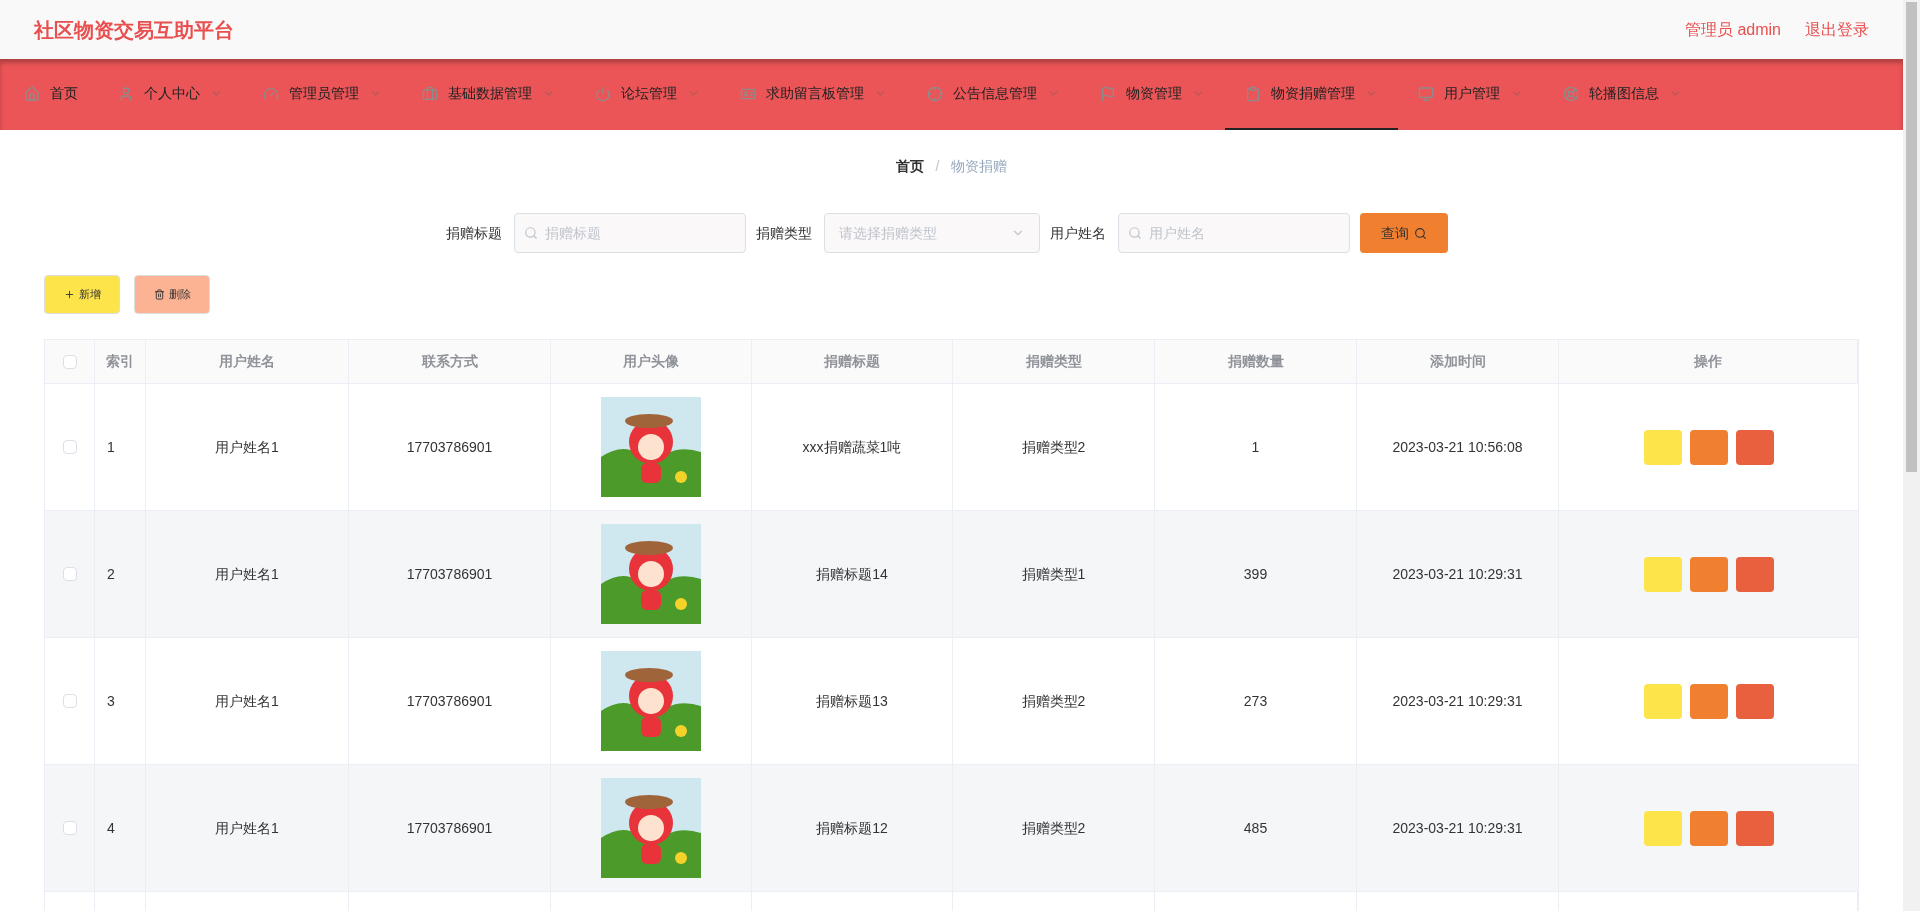 The height and width of the screenshot is (911, 1920). What do you see at coordinates (69, 294) in the screenshot?
I see `plus-icon` at bounding box center [69, 294].